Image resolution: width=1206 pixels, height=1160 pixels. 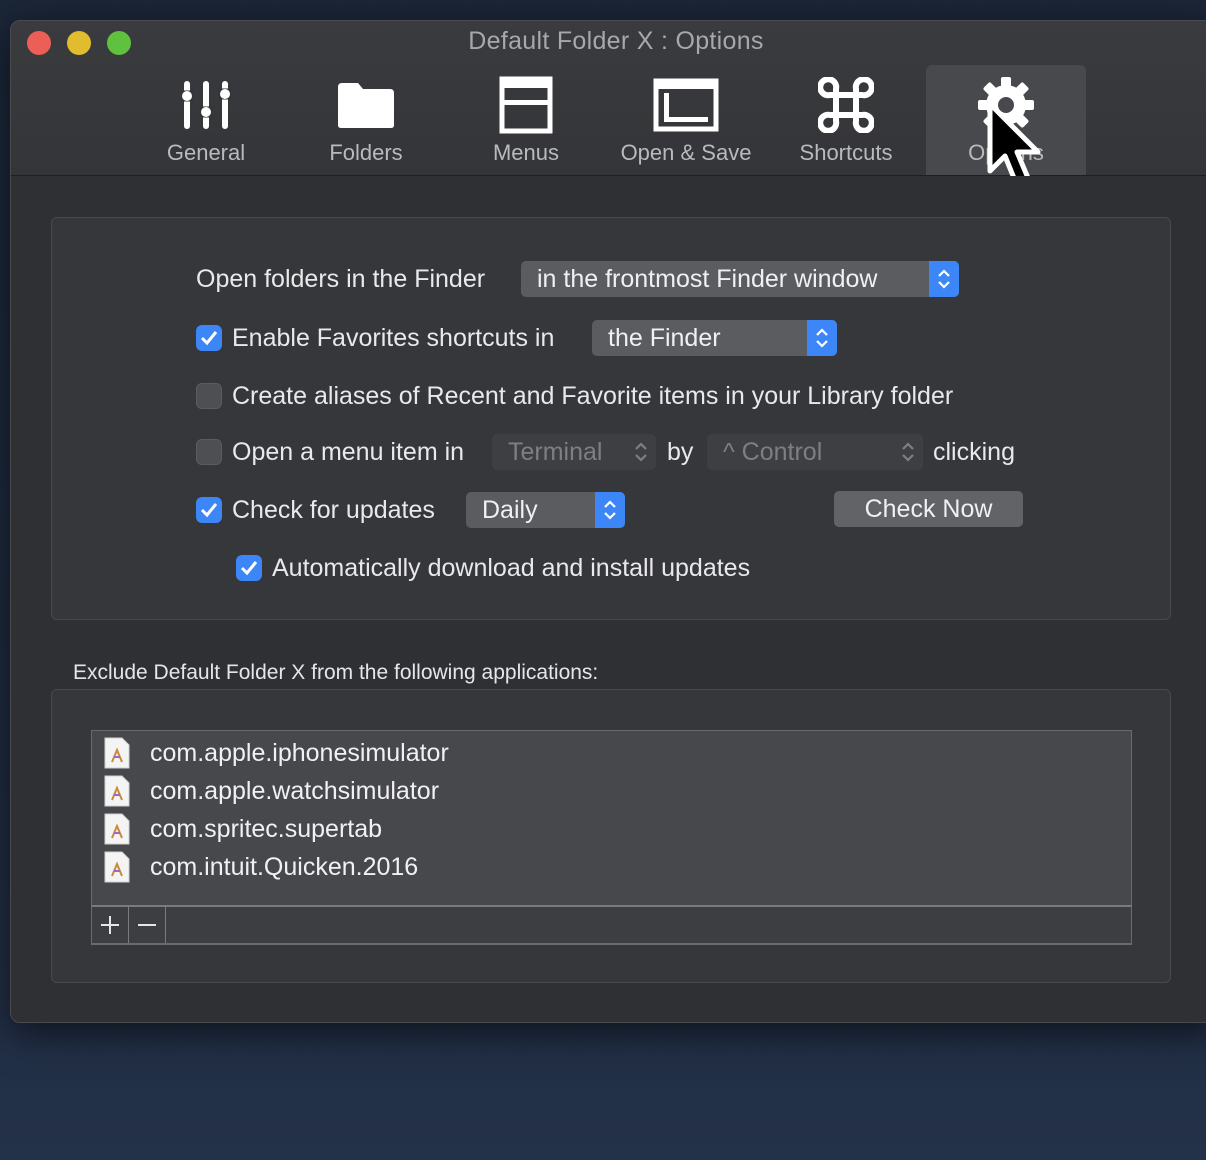 What do you see at coordinates (206, 152) in the screenshot?
I see `tab-label: General` at bounding box center [206, 152].